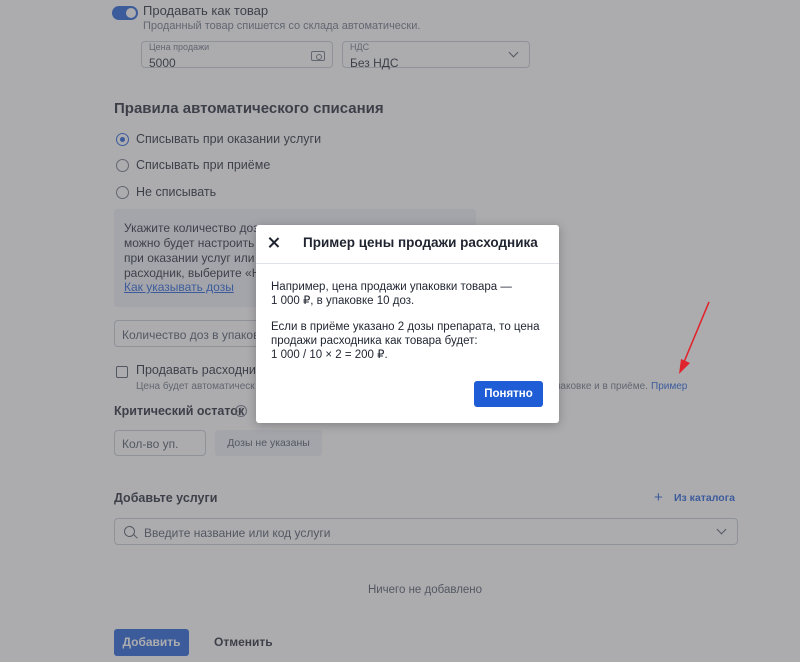 The height and width of the screenshot is (662, 800). I want to click on annotation-arrow, so click(694, 337).